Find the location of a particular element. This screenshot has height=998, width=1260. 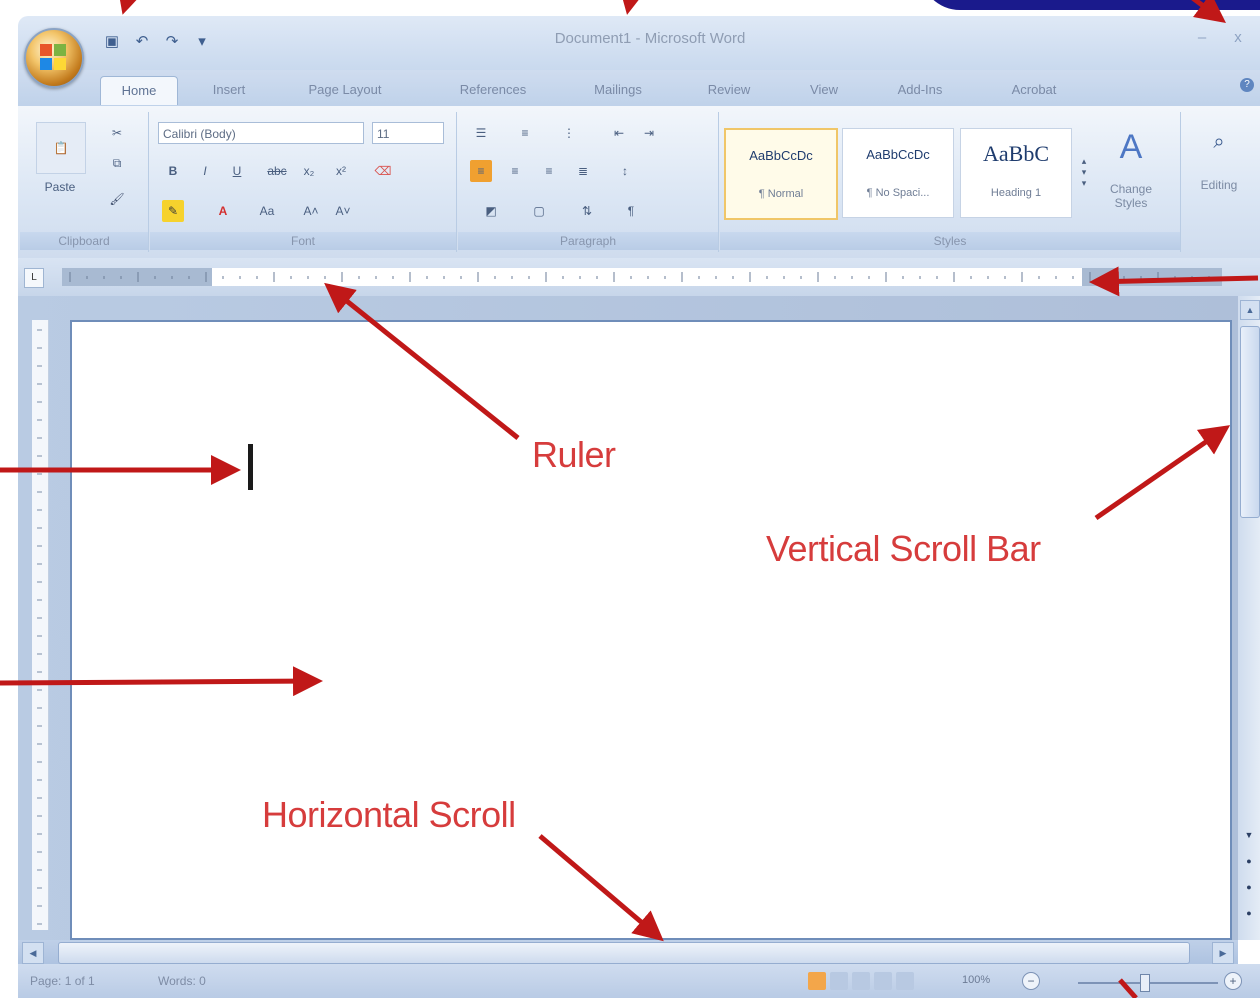

customize-qat-icon: ▾ is located at coordinates (202, 41).